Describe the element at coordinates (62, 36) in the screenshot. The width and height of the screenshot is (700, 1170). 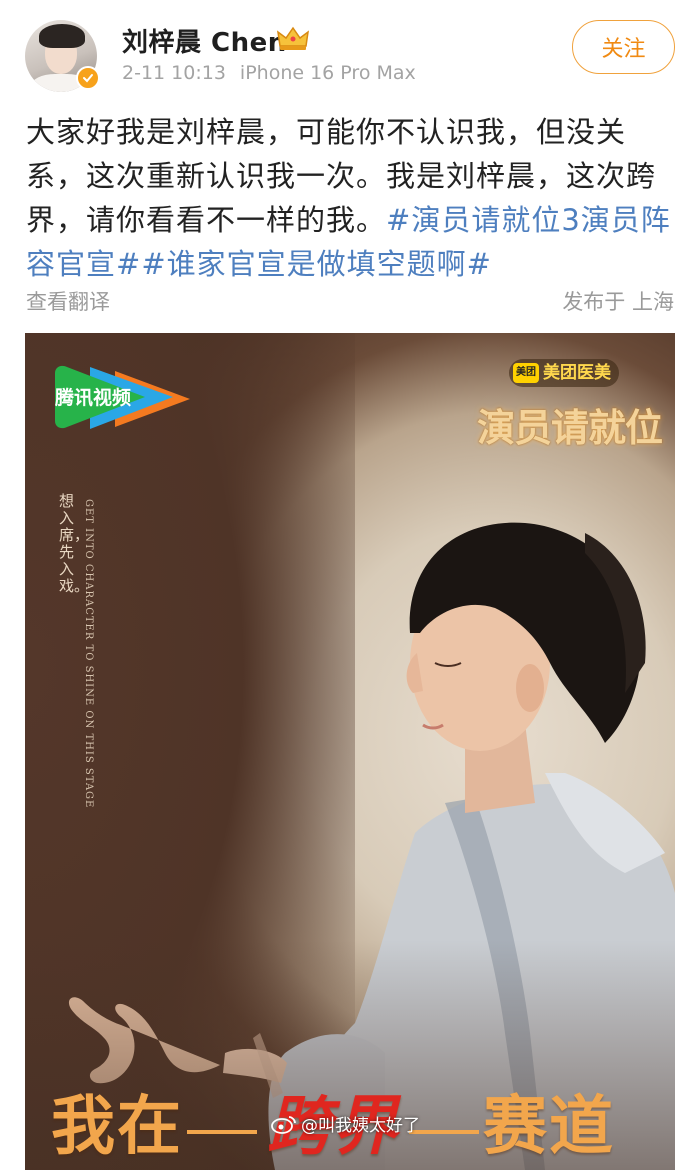
I see `avatar-hair` at that location.